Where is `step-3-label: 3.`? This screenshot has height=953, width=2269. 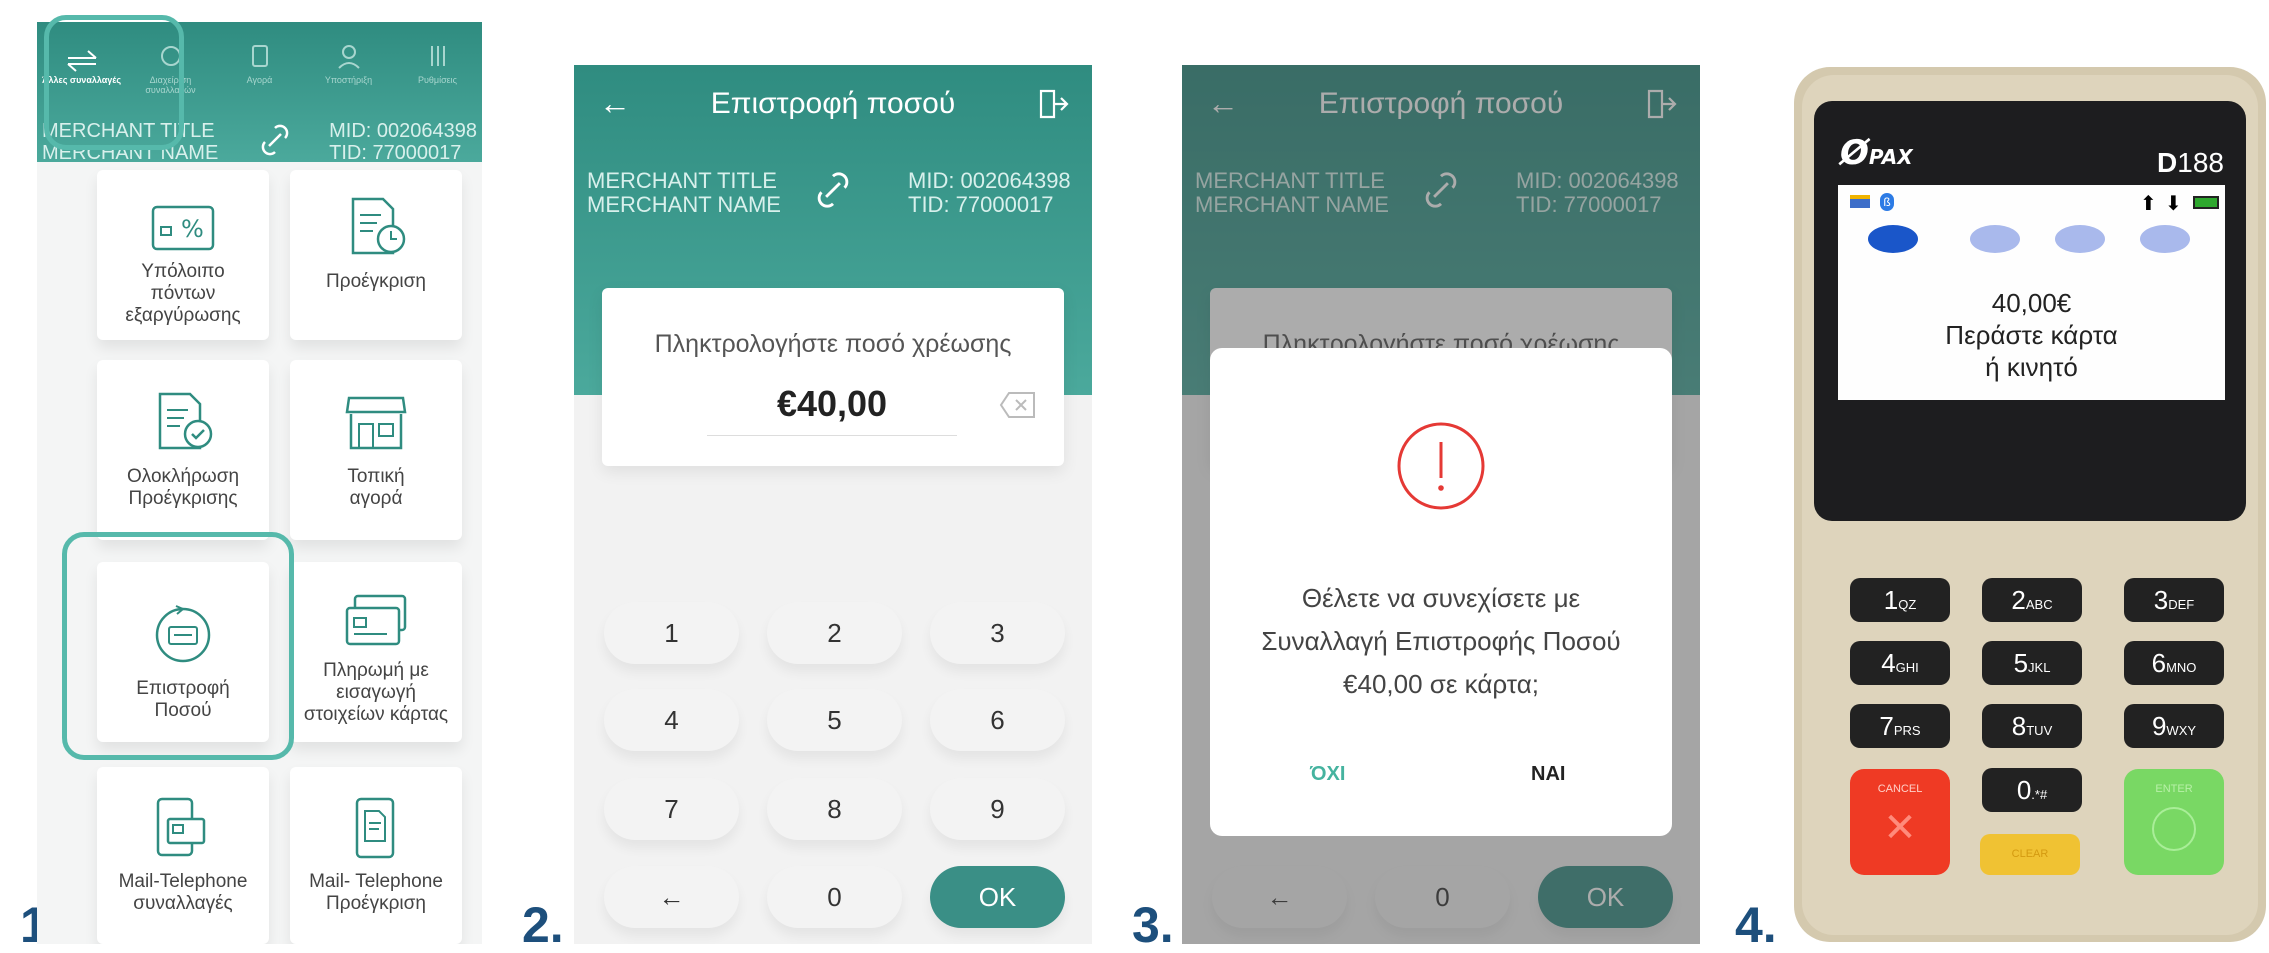
step-3-label: 3. is located at coordinates (1153, 925).